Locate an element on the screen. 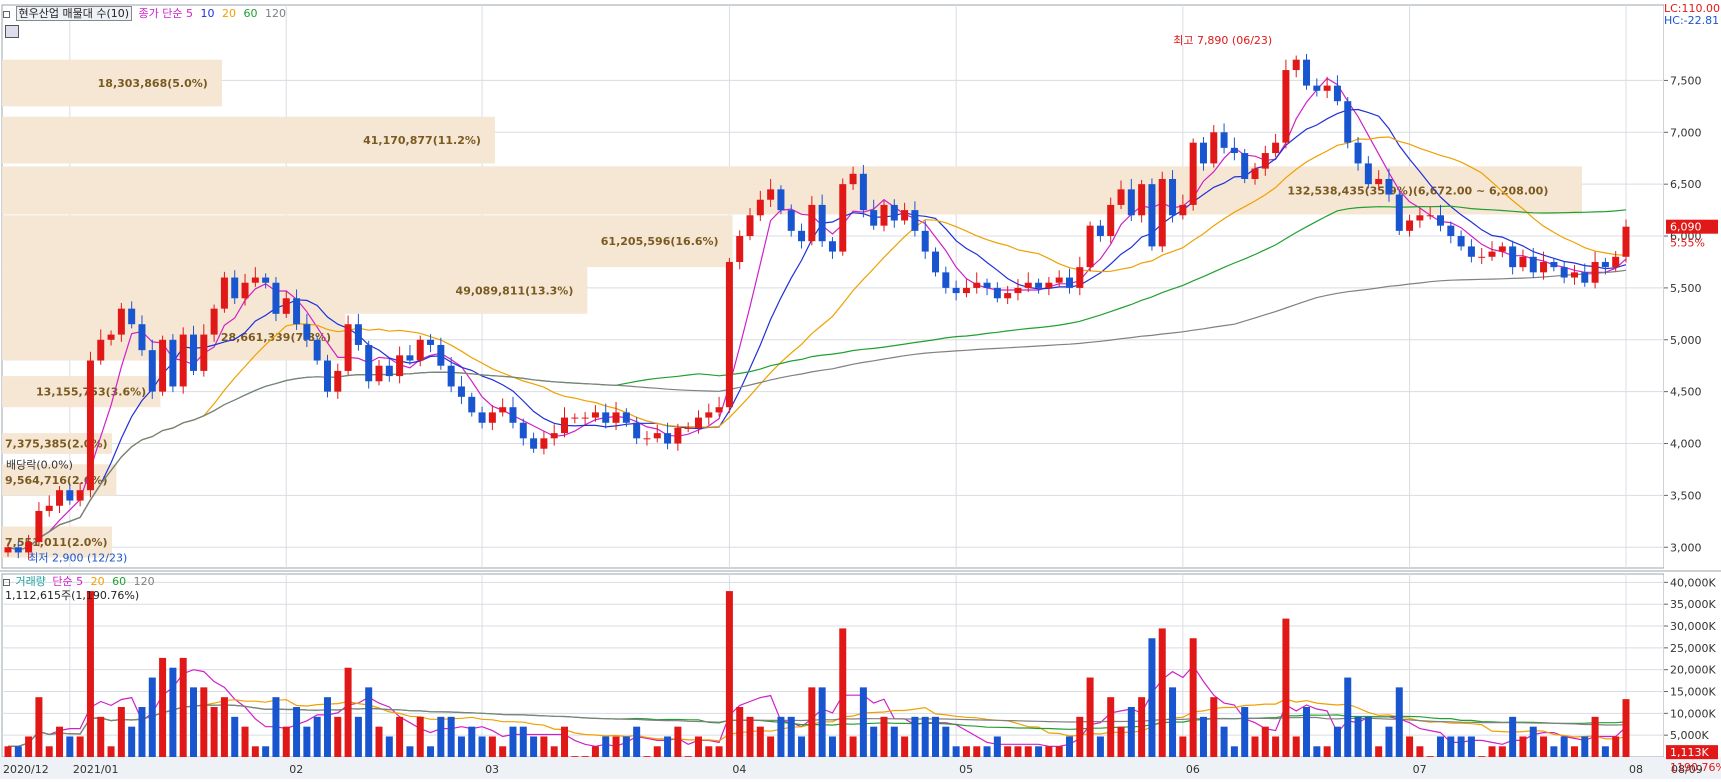  date-tick-label: 05 is located at coordinates (966, 769).